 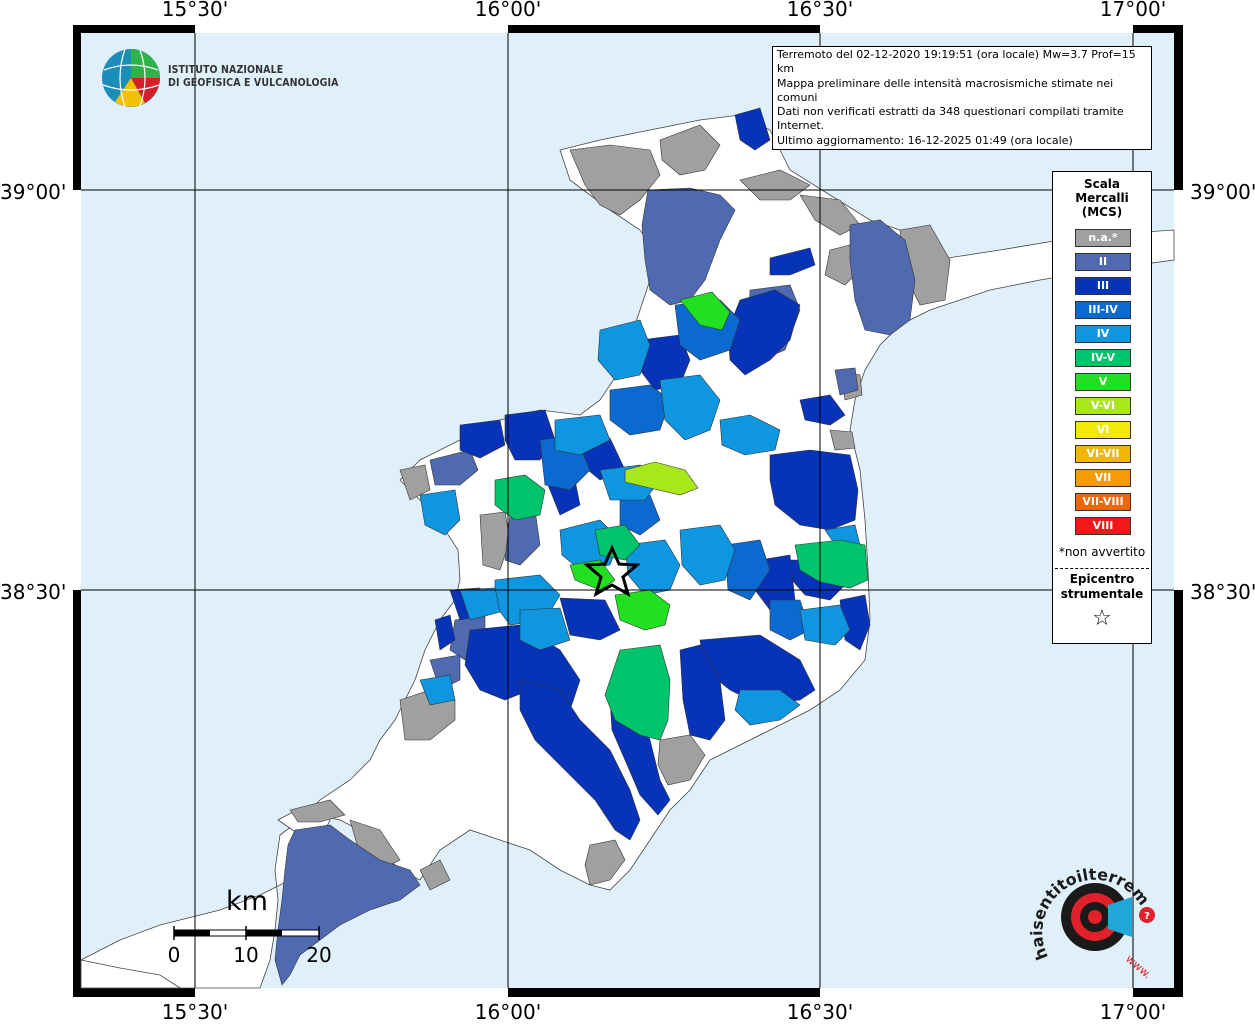 What do you see at coordinates (1103, 310) in the screenshot?
I see `legend-swatch: III-IV` at bounding box center [1103, 310].